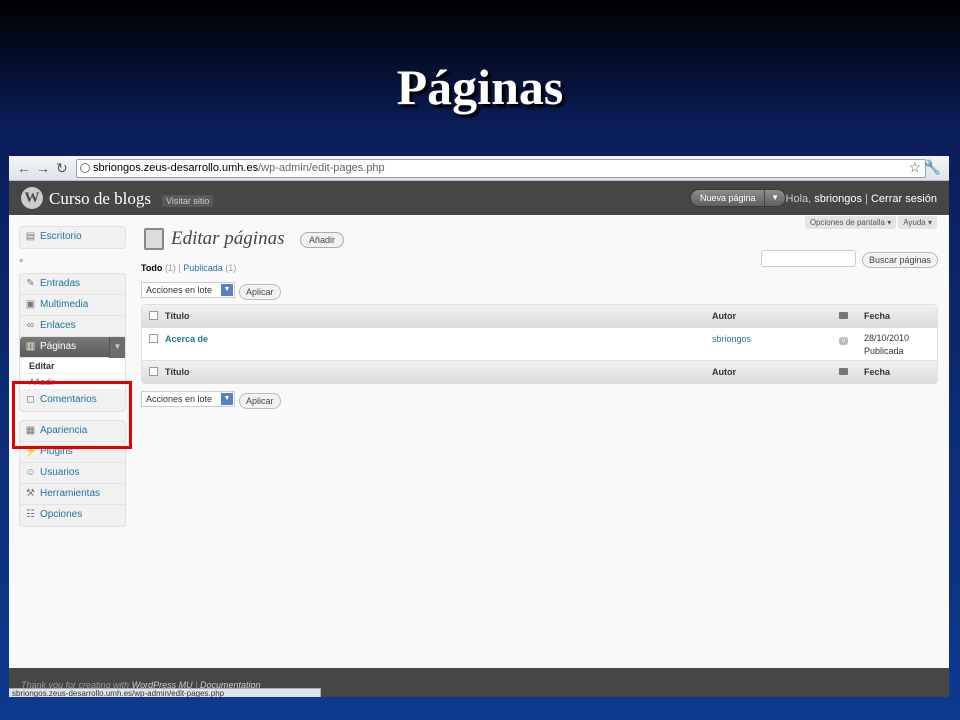 The width and height of the screenshot is (960, 720). Describe the element at coordinates (904, 199) in the screenshot. I see `logout-link: Cerrar sesión` at that location.